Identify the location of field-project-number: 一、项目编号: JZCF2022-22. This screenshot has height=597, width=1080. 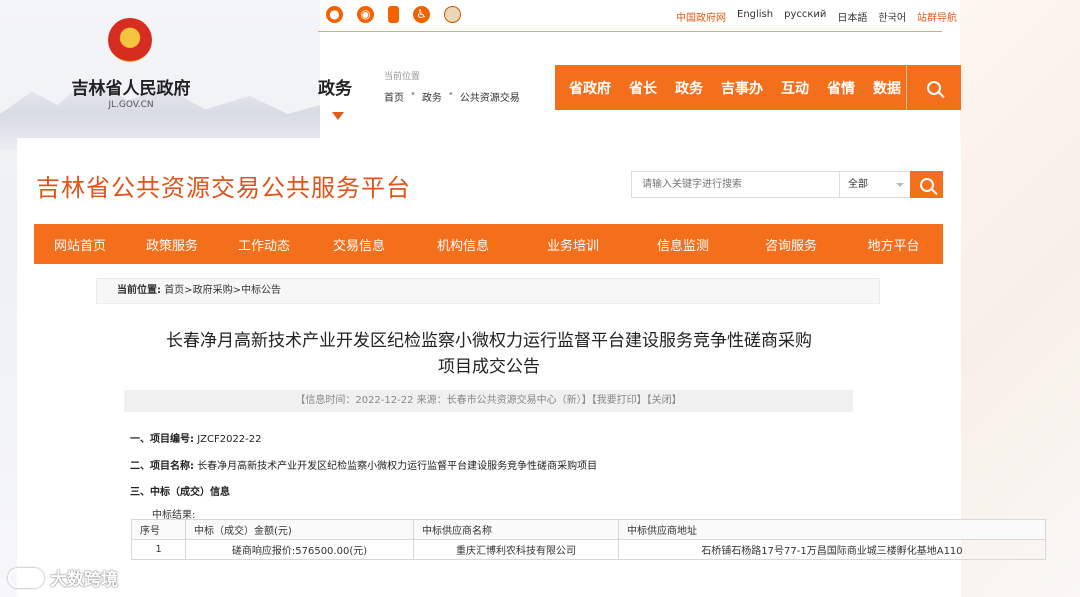
(196, 437).